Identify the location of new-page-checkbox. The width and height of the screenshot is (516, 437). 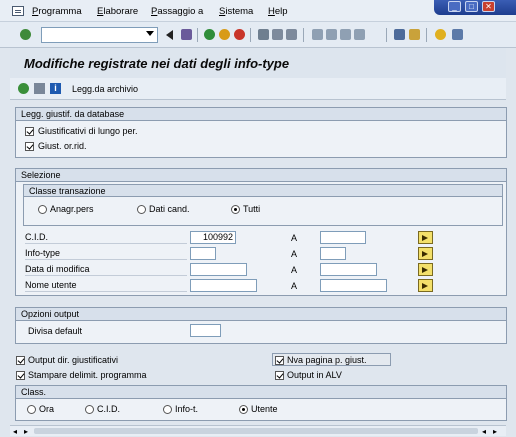
(279, 360).